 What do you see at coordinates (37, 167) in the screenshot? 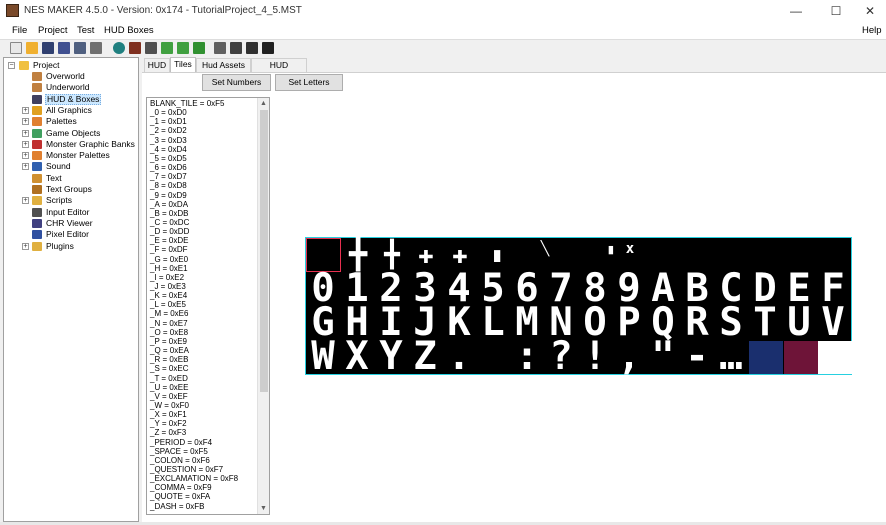
I see `sound-icon` at bounding box center [37, 167].